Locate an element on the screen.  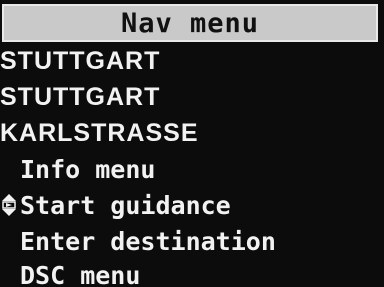
title-bar: Nav menu is located at coordinates (190, 23).